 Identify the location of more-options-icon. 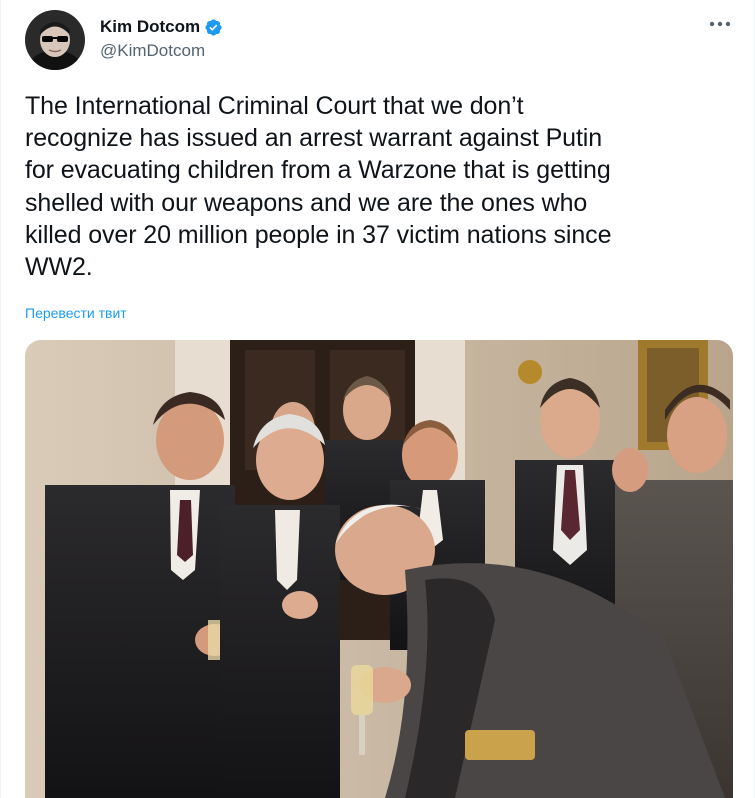
(720, 24).